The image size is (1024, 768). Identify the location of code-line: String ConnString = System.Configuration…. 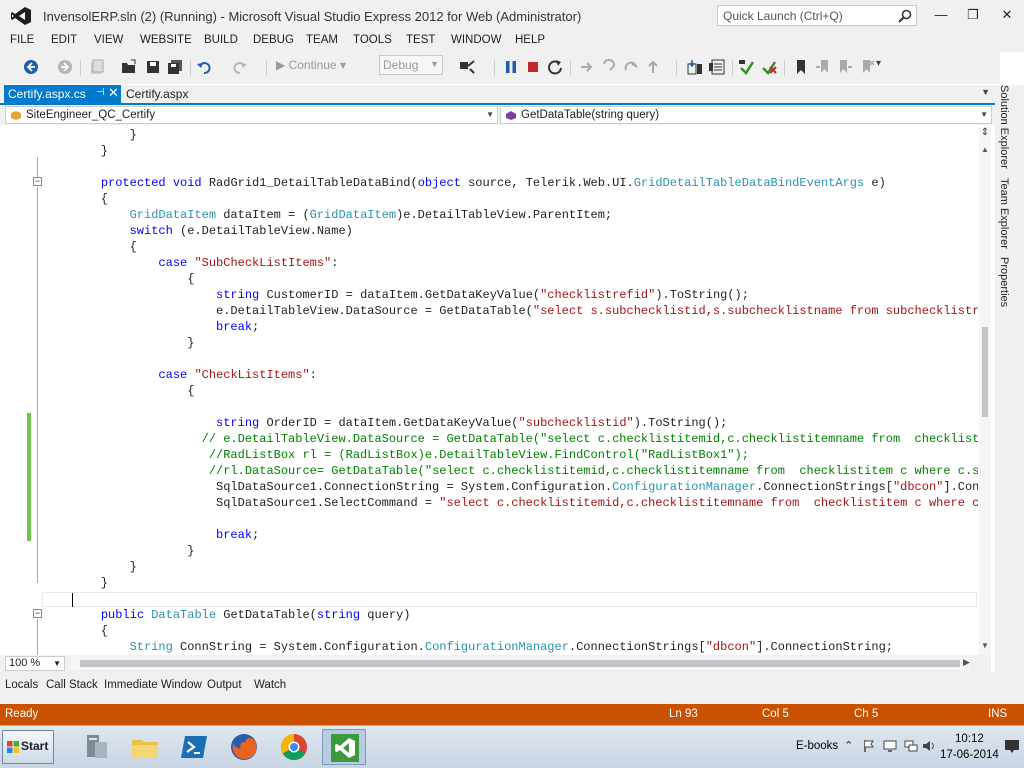
(525, 647).